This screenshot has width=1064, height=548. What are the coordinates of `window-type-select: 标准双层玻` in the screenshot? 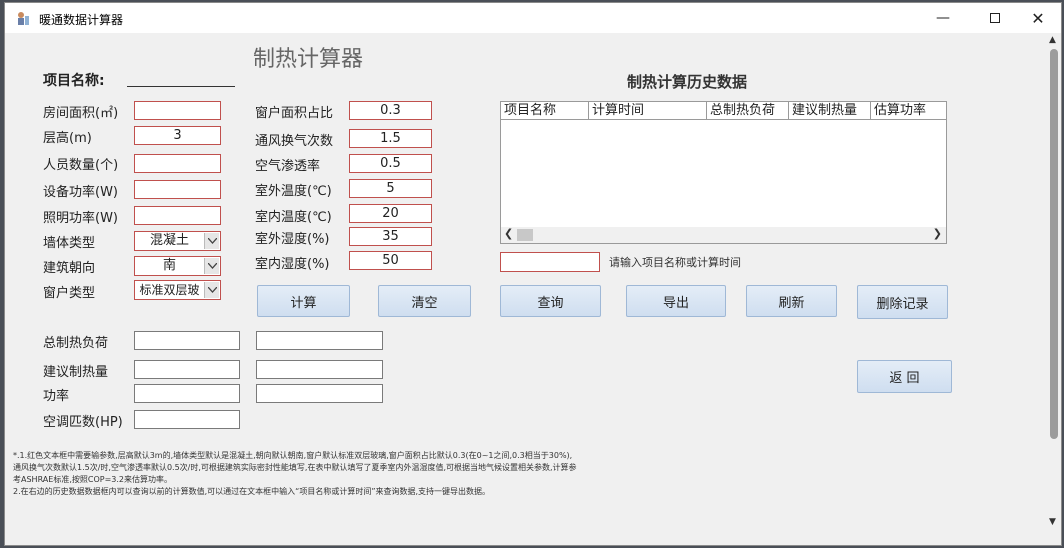 It's located at (177, 290).